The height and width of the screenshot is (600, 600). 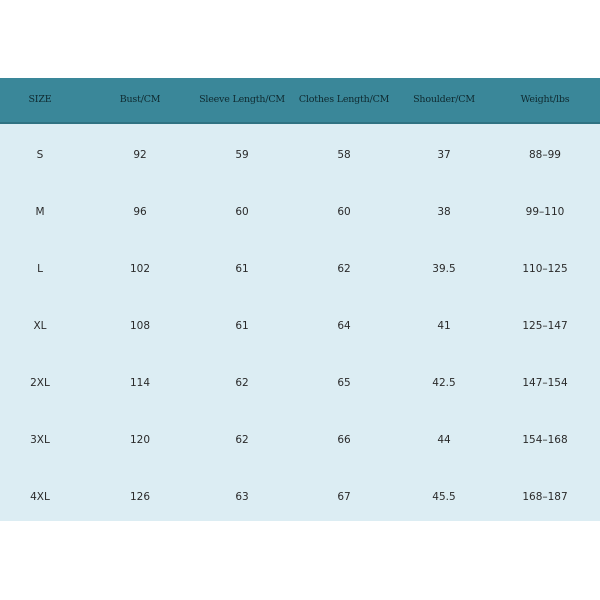 What do you see at coordinates (444, 269) in the screenshot?
I see `cell-shoulder: 39.5` at bounding box center [444, 269].